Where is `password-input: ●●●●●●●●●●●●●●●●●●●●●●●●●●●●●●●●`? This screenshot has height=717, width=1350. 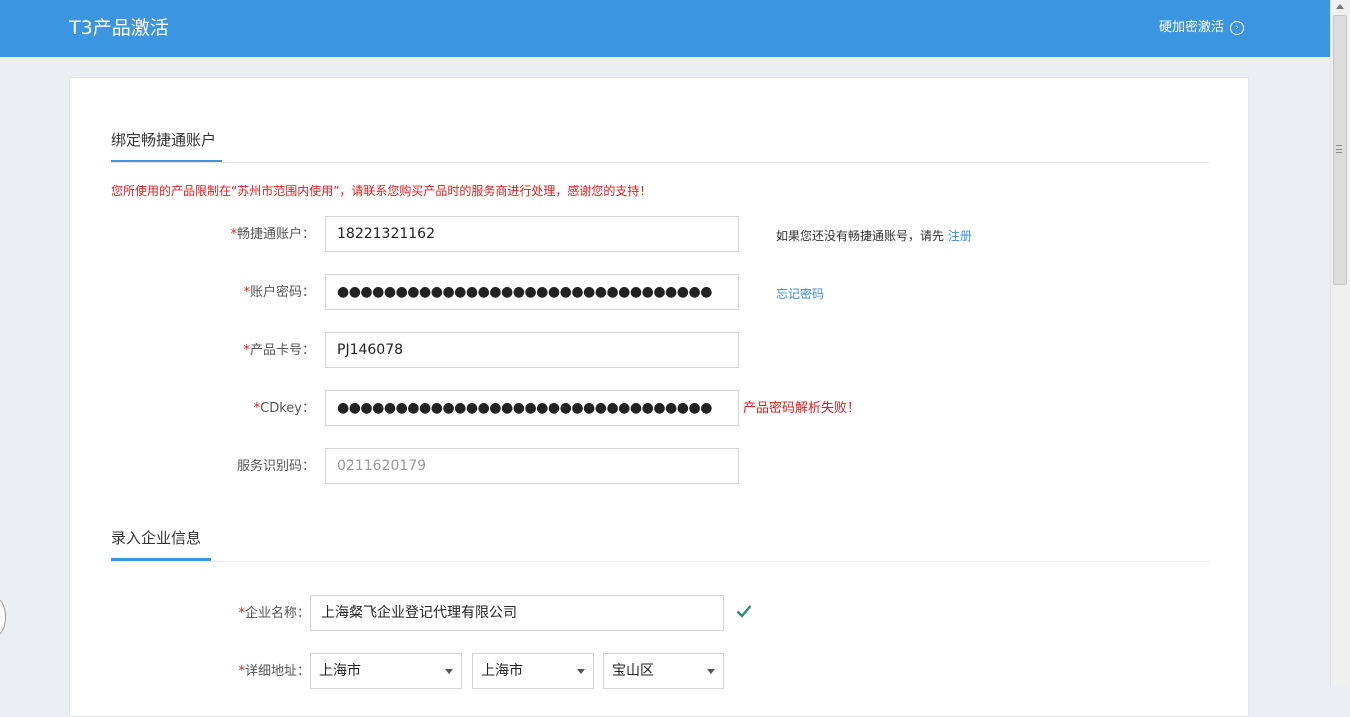 password-input: ●●●●●●●●●●●●●●●●●●●●●●●●●●●●●●●● is located at coordinates (532, 292).